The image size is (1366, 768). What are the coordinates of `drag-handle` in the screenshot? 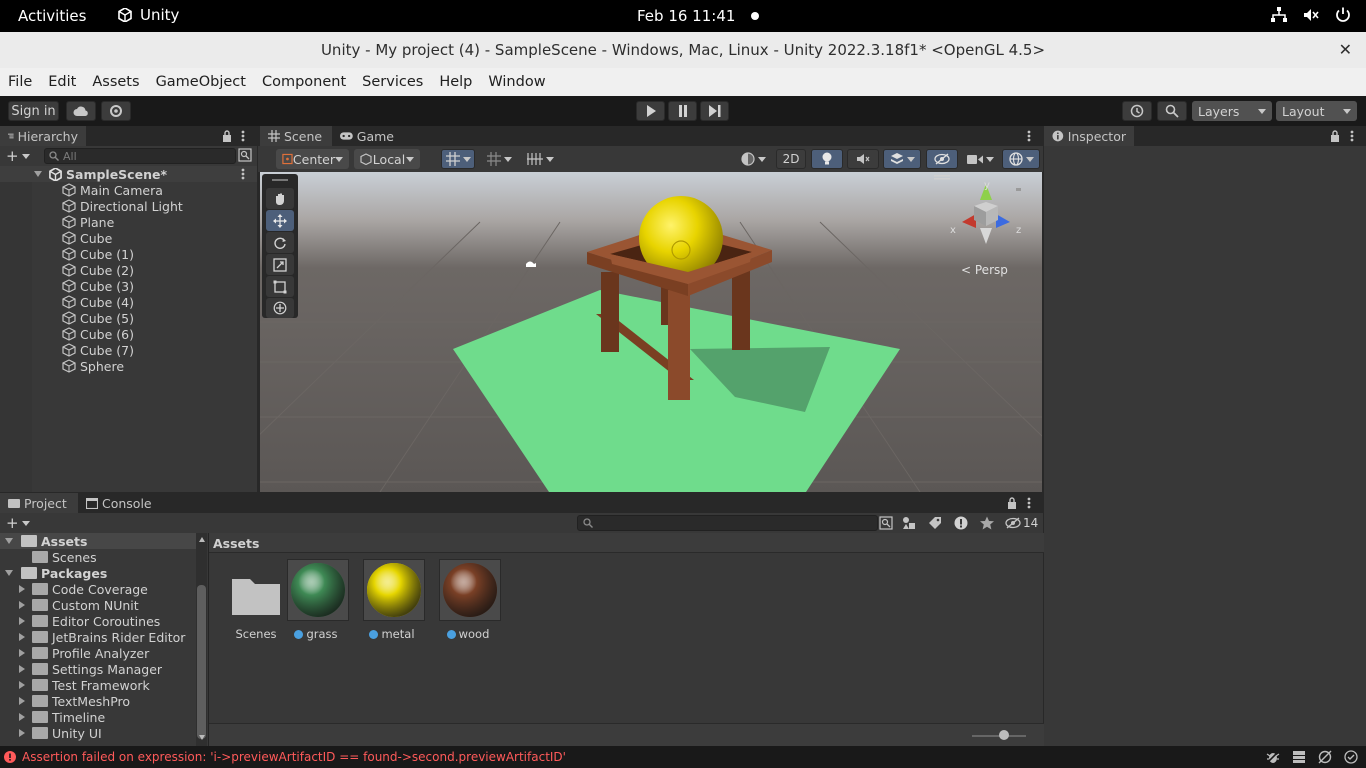 It's located at (280, 180).